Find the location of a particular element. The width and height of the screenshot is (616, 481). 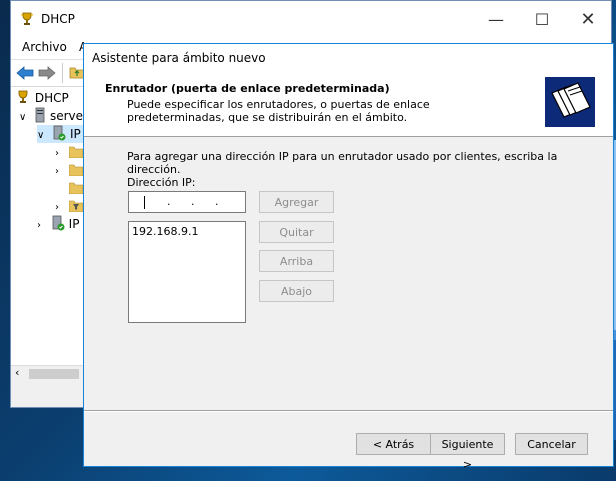

tree-label-ipv4: IP is located at coordinates (75, 134).